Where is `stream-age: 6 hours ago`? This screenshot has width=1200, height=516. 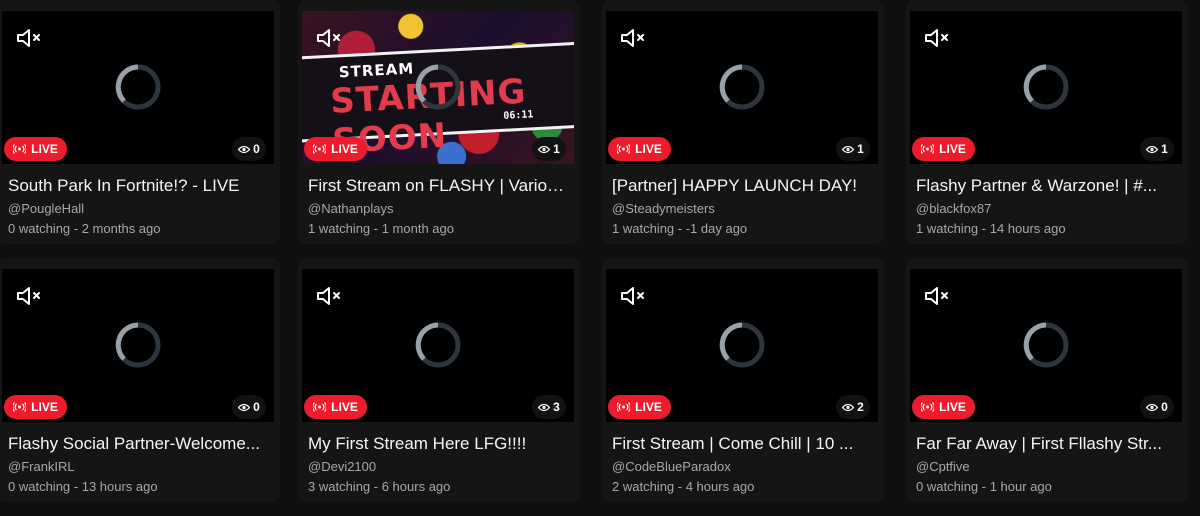 stream-age: 6 hours ago is located at coordinates (416, 486).